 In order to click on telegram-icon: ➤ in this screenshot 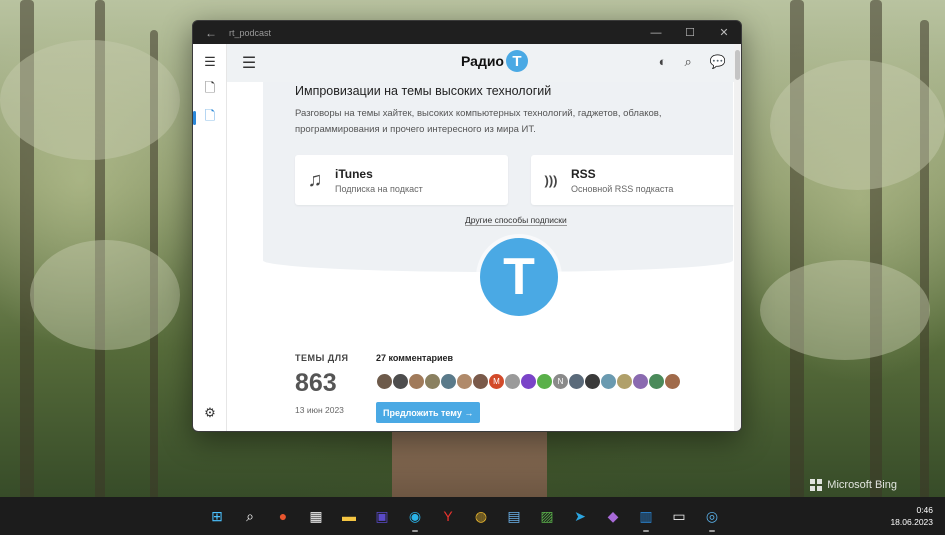, I will do `click(580, 516)`.